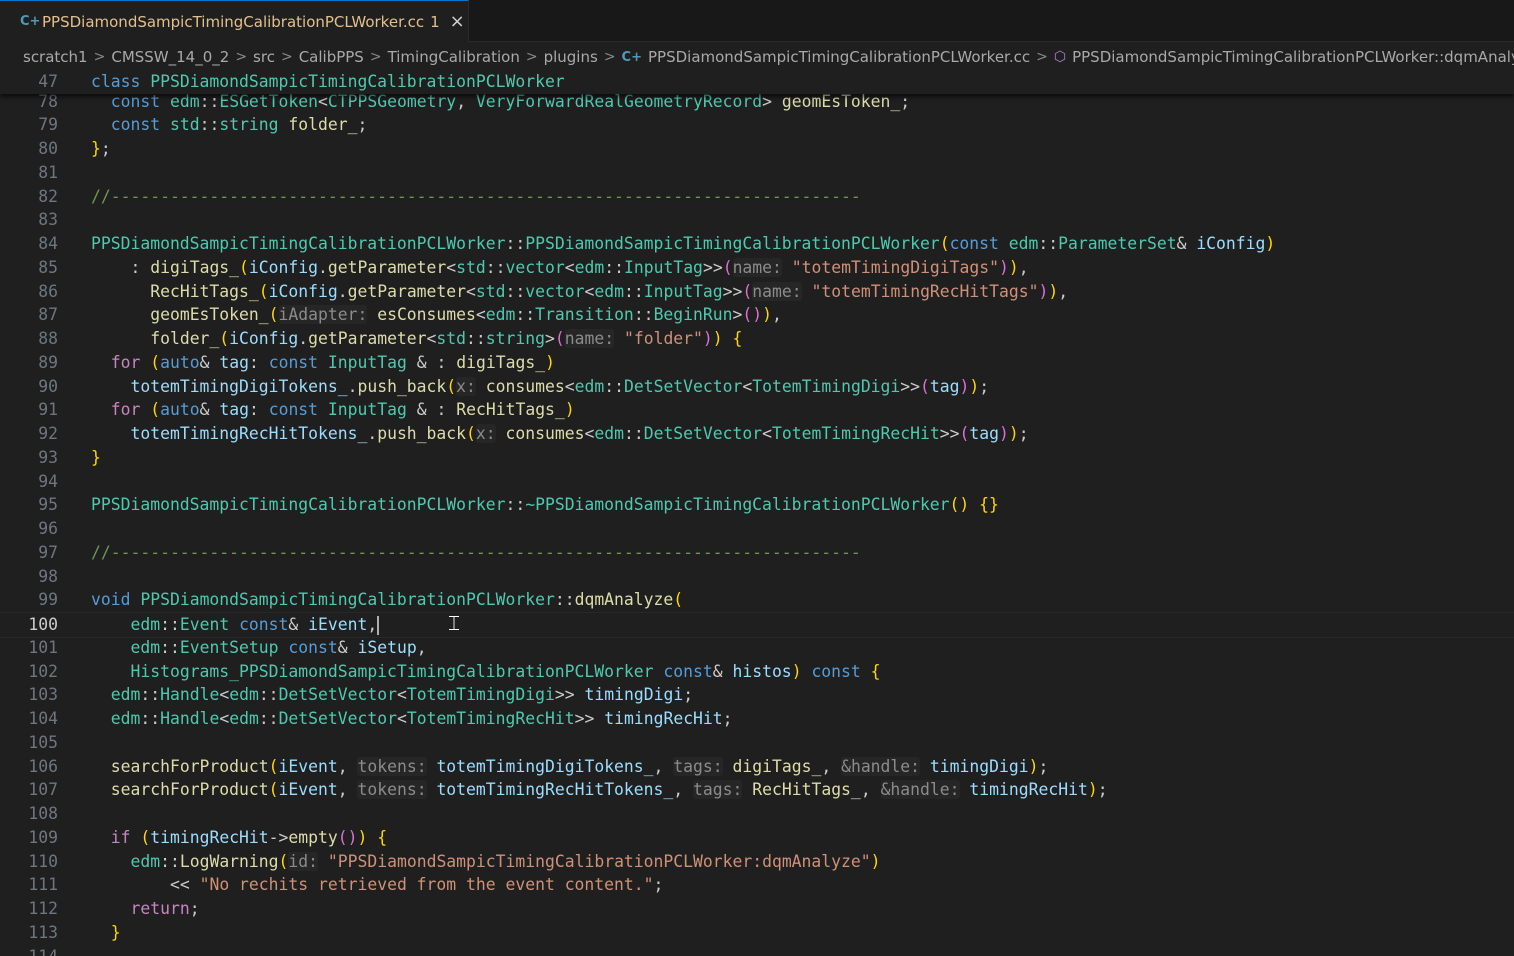 This screenshot has height=956, width=1514. What do you see at coordinates (757, 529) in the screenshot?
I see `code-line-row: 96` at bounding box center [757, 529].